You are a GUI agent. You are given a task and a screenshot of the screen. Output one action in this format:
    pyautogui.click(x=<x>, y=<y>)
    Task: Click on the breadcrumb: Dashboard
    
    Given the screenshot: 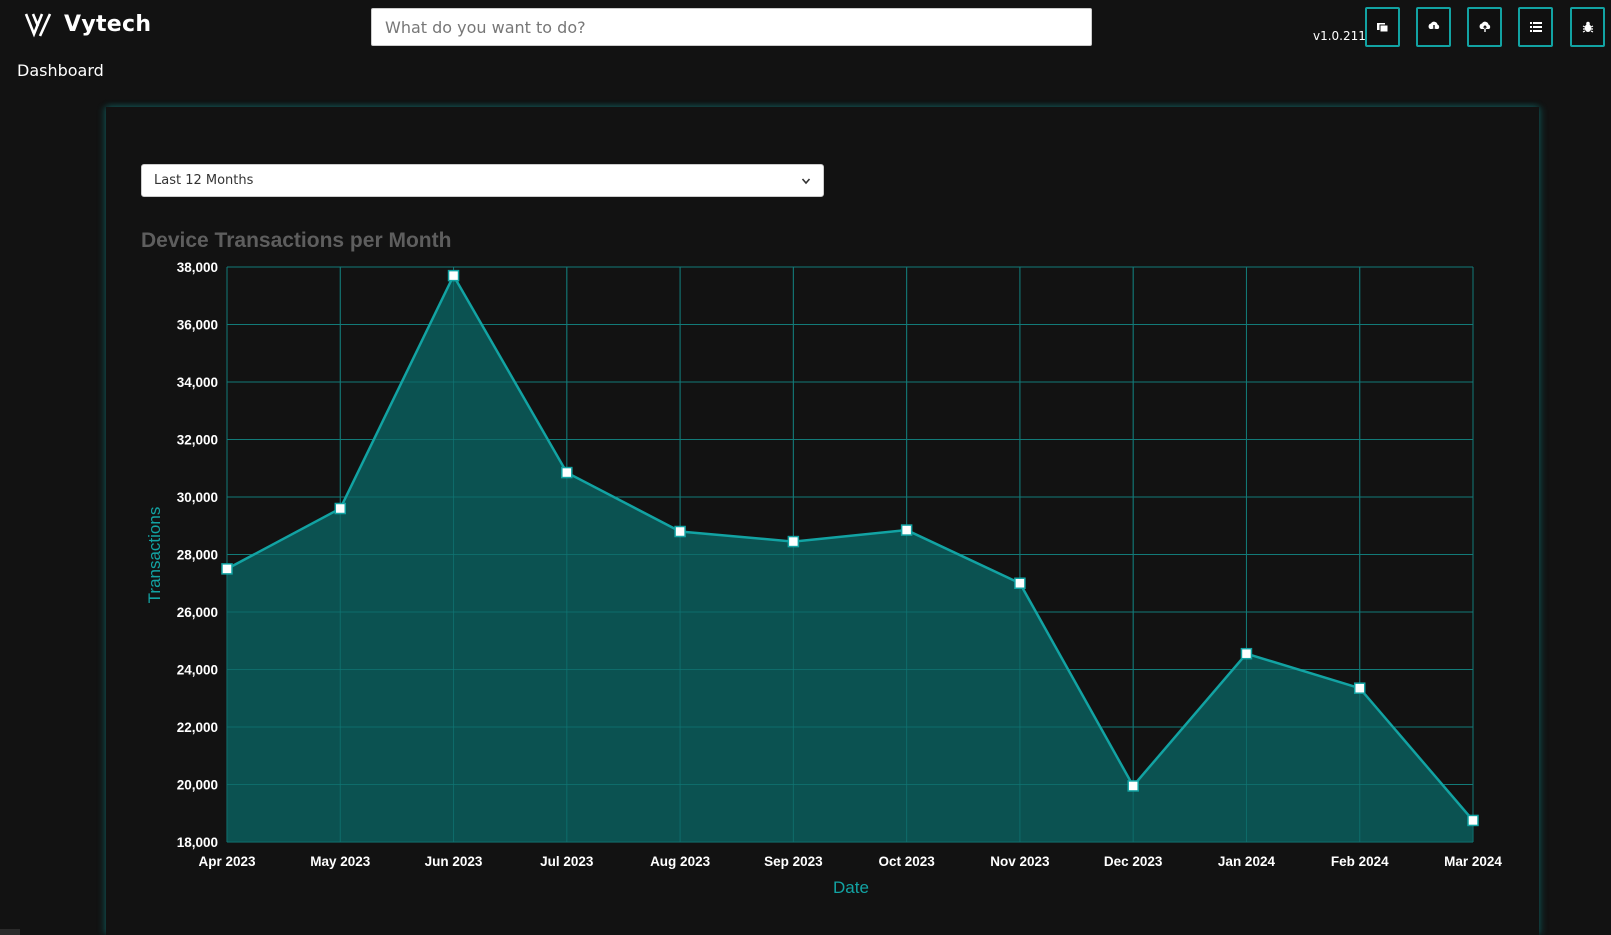 What is the action you would take?
    pyautogui.click(x=60, y=70)
    